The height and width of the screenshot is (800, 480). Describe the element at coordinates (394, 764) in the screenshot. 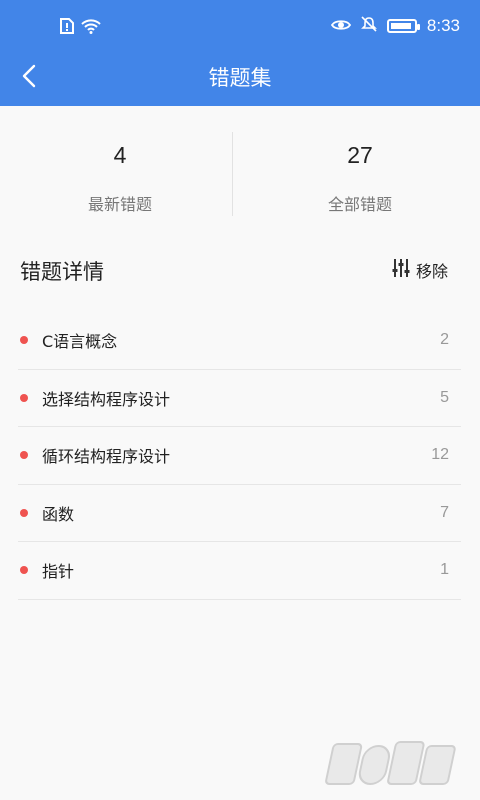

I see `watermark-logo` at that location.